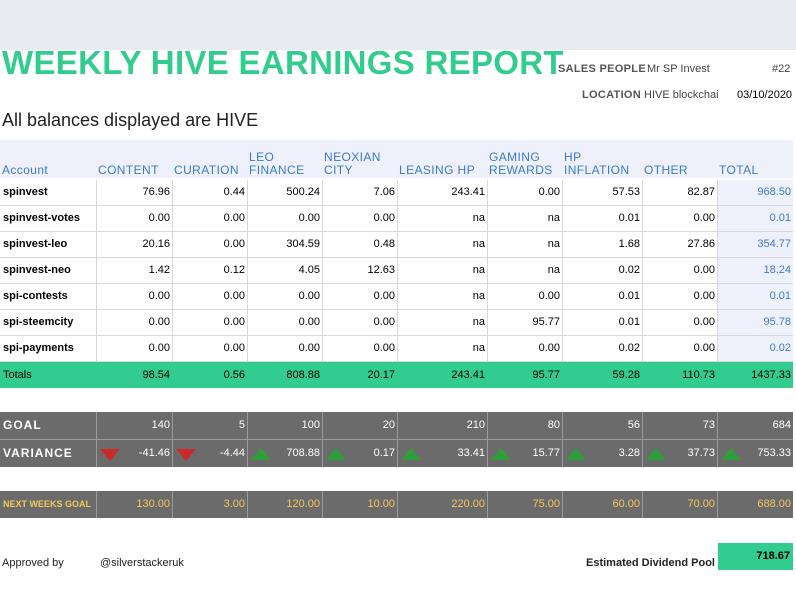 Image resolution: width=796 pixels, height=589 pixels. I want to click on cell-gaming-rewards: na, so click(553, 218).